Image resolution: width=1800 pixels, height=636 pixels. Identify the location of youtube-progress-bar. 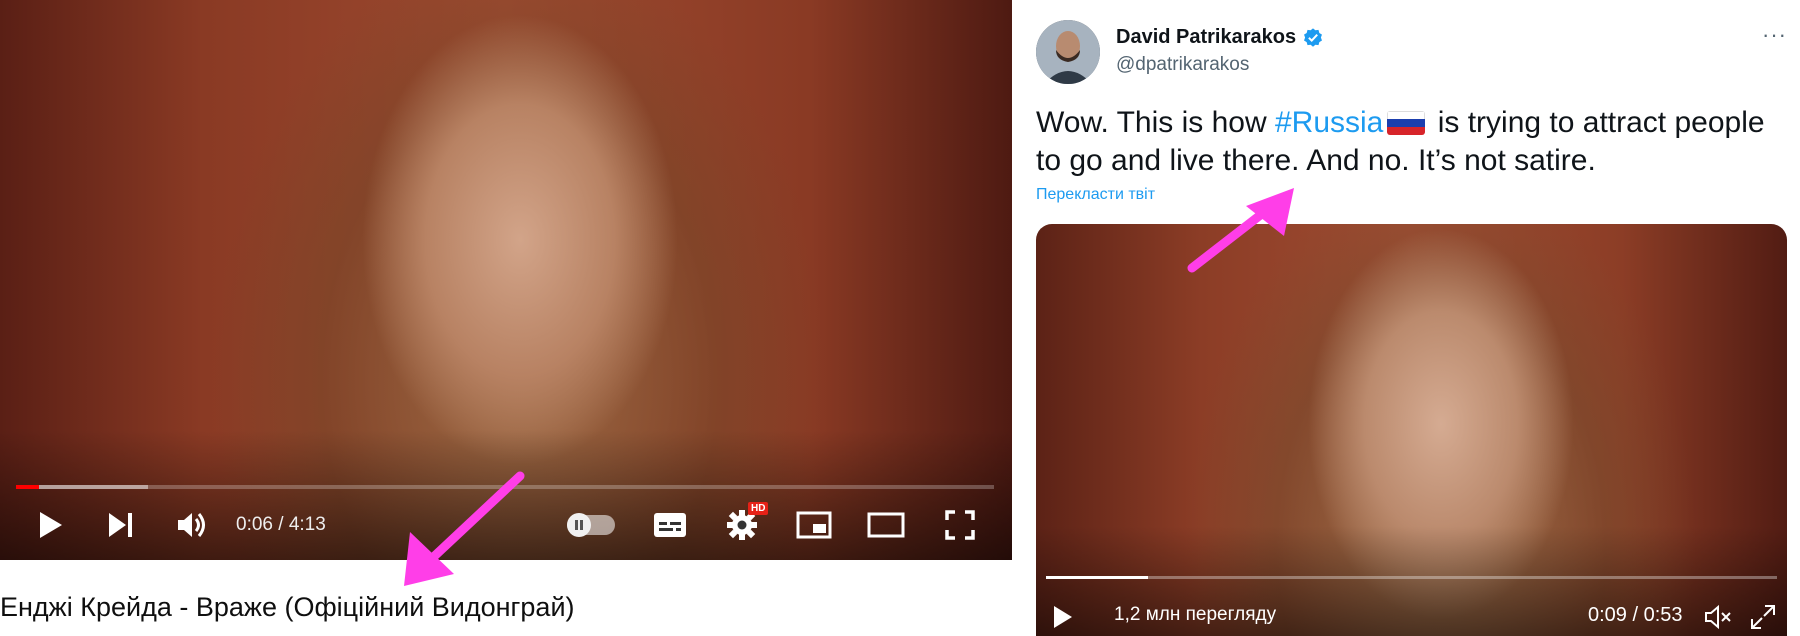
(505, 487).